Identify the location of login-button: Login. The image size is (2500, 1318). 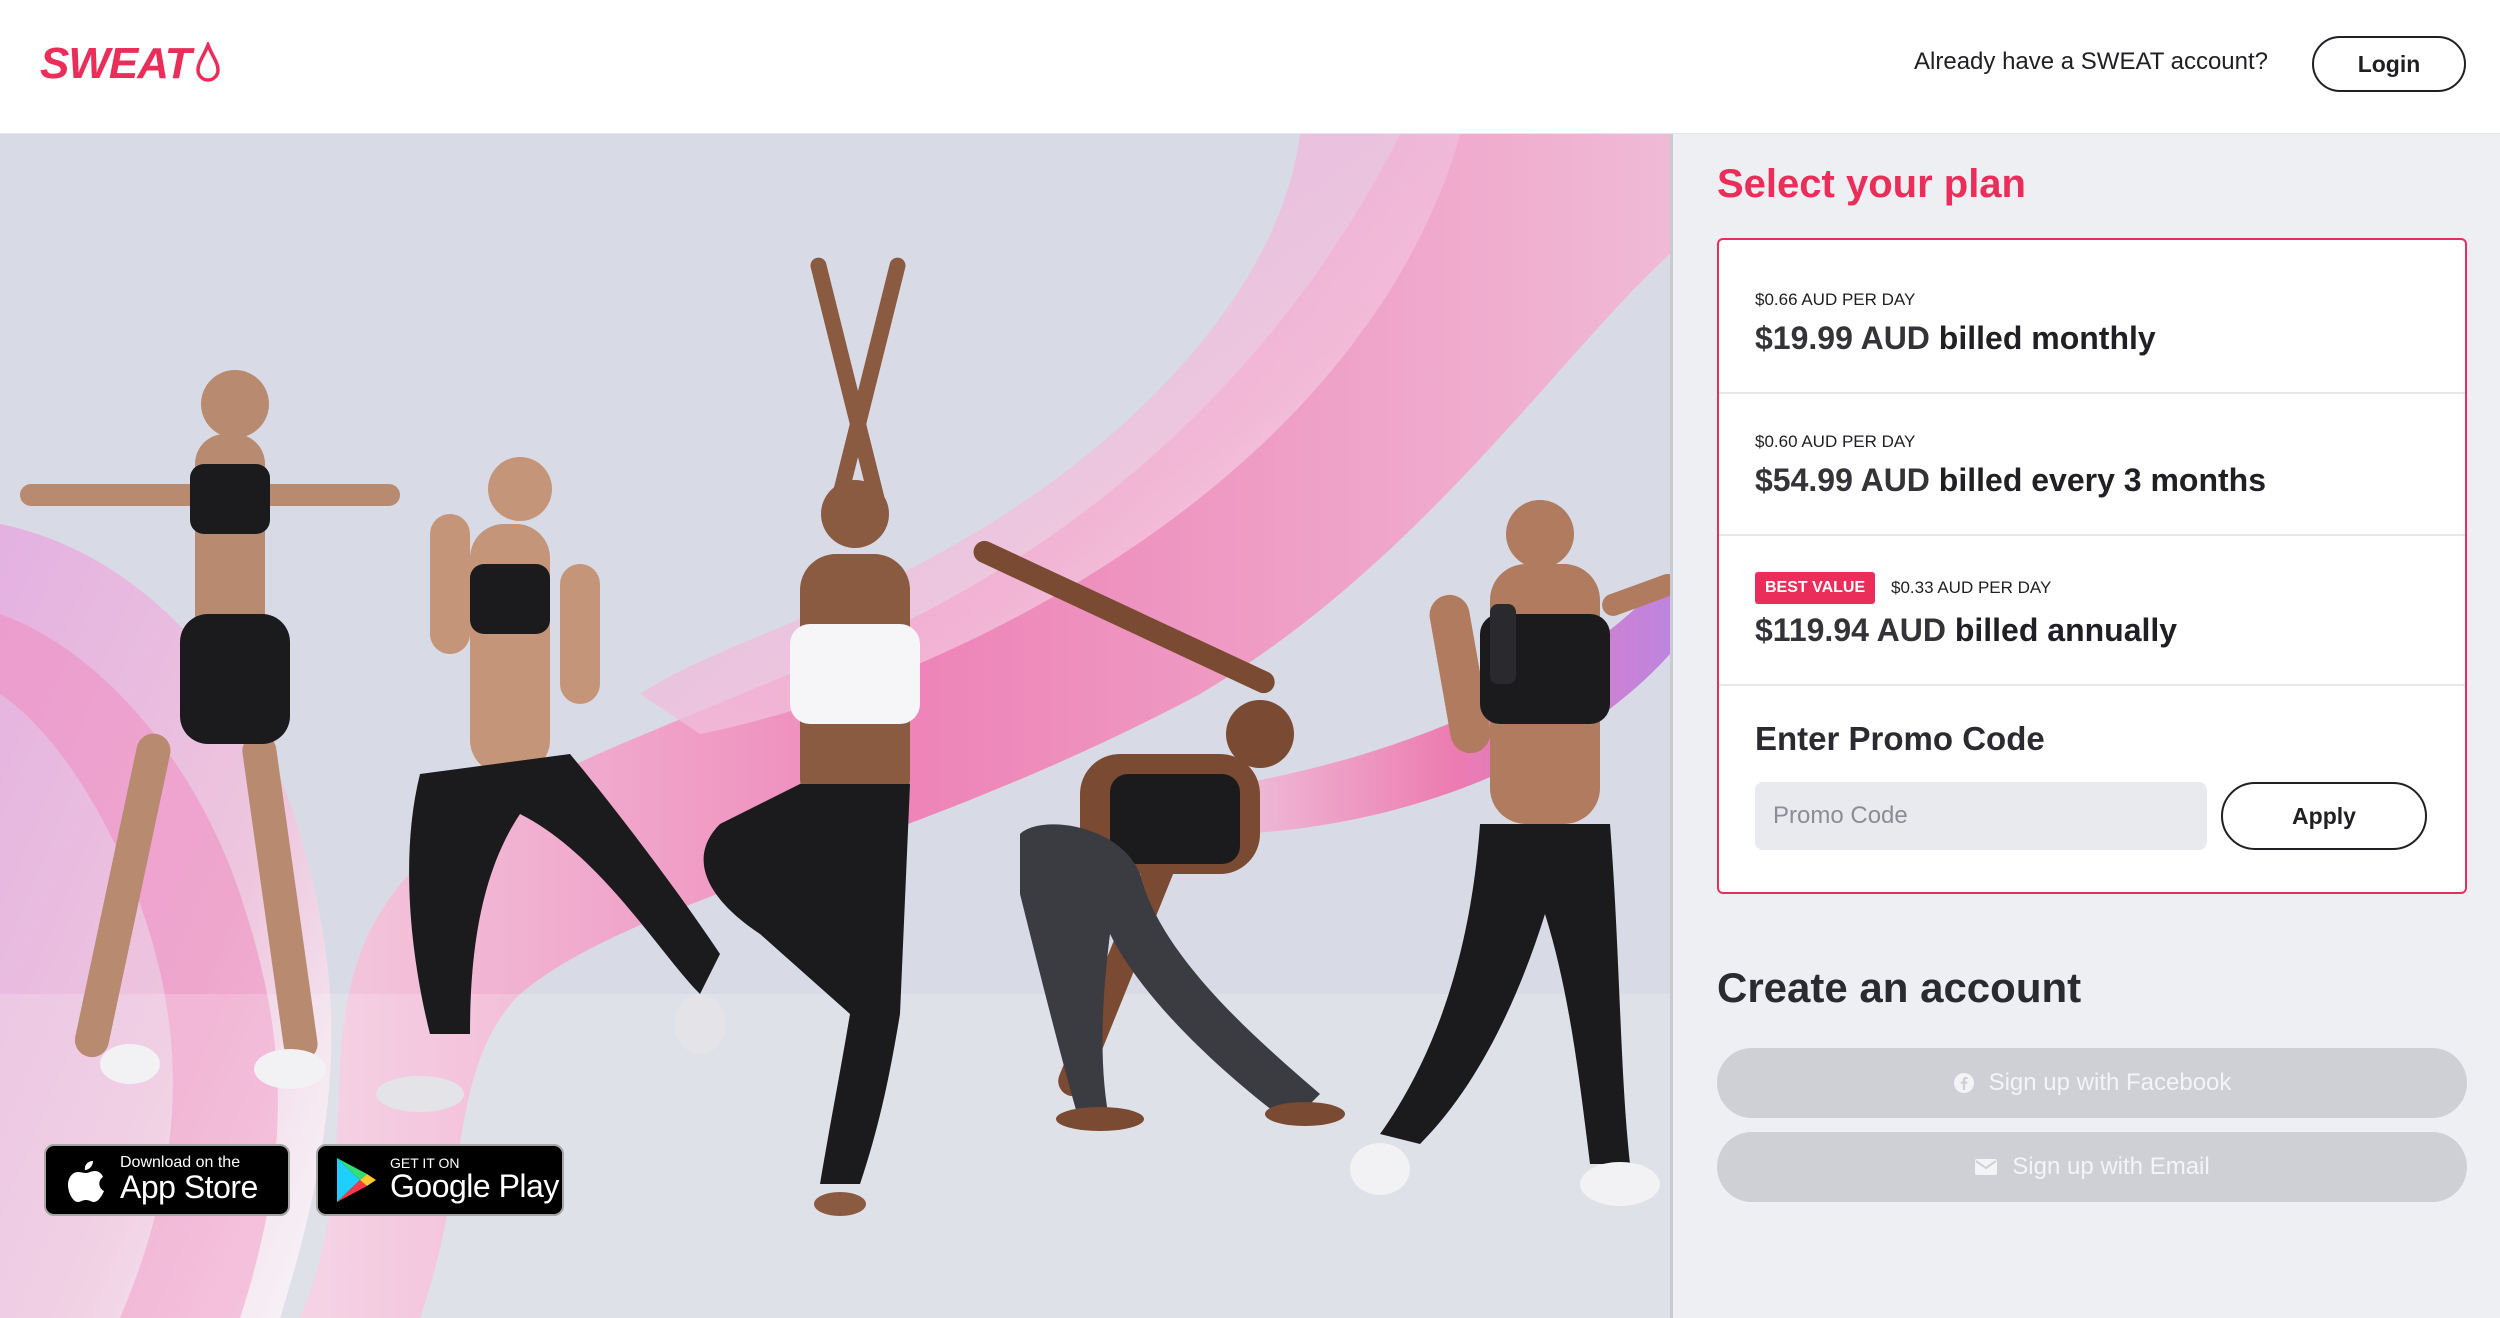
(2389, 64).